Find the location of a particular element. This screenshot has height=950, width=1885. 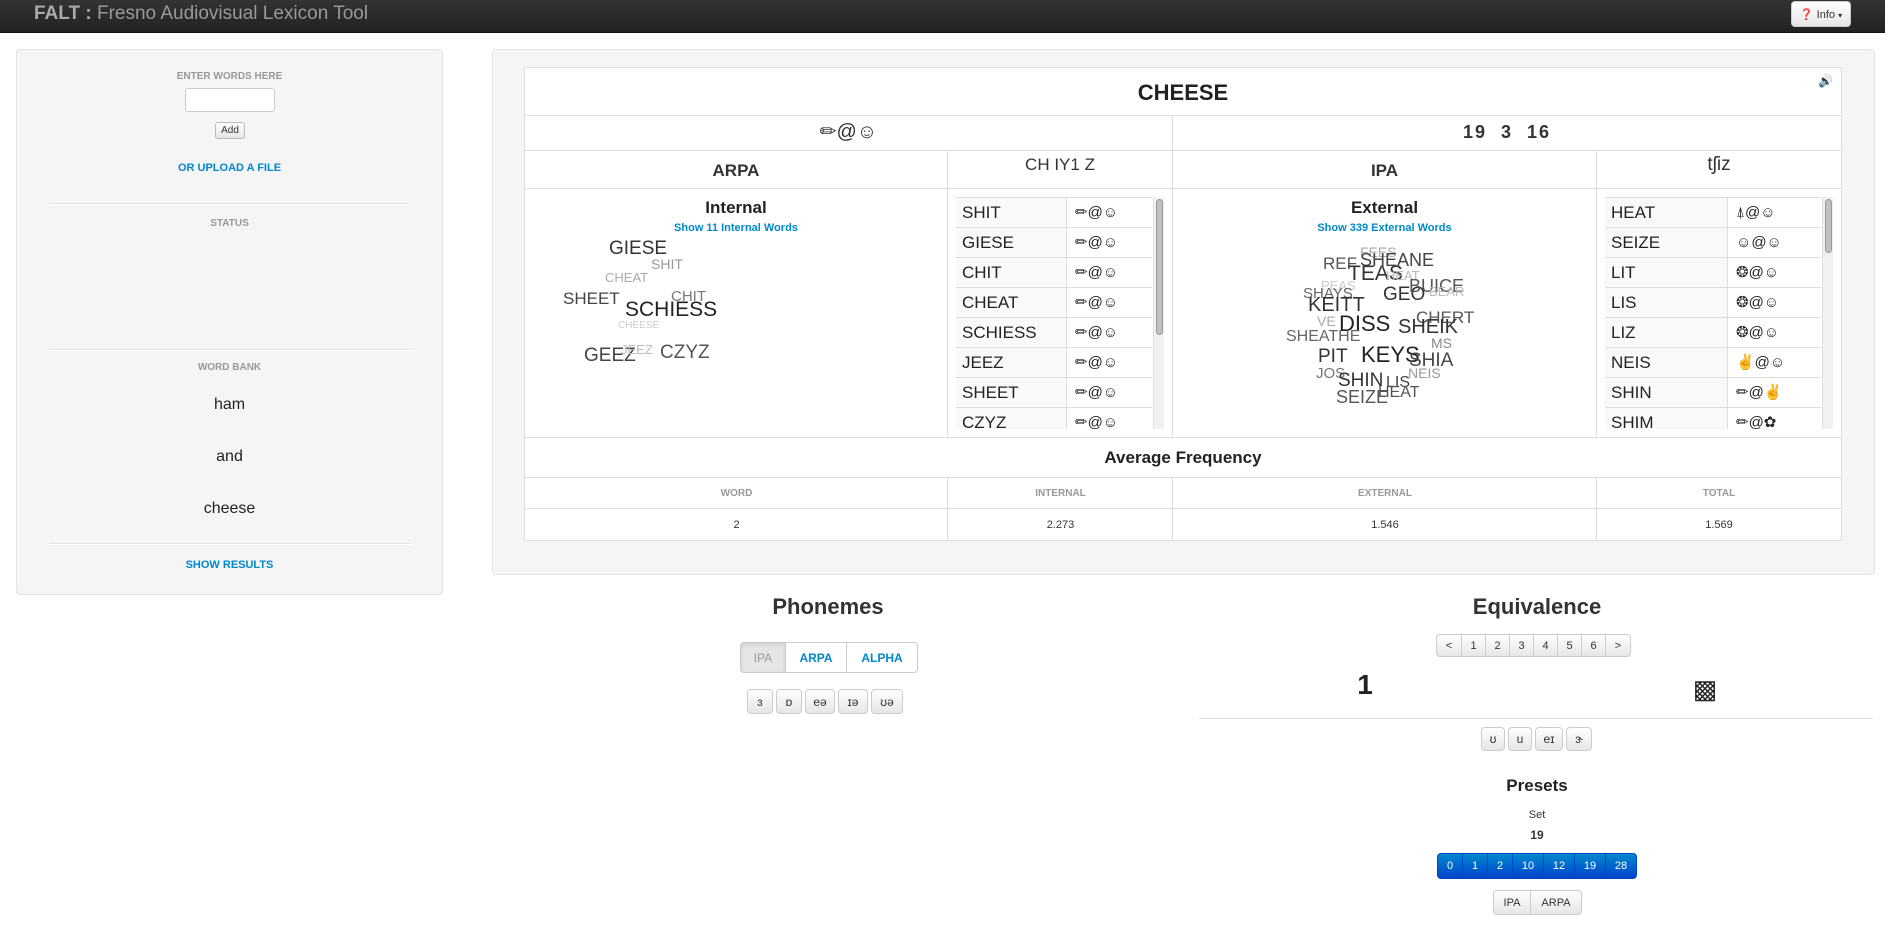

phoneme-symbols: ɜ ɒ eə ɪə ʊə is located at coordinates (827, 701).